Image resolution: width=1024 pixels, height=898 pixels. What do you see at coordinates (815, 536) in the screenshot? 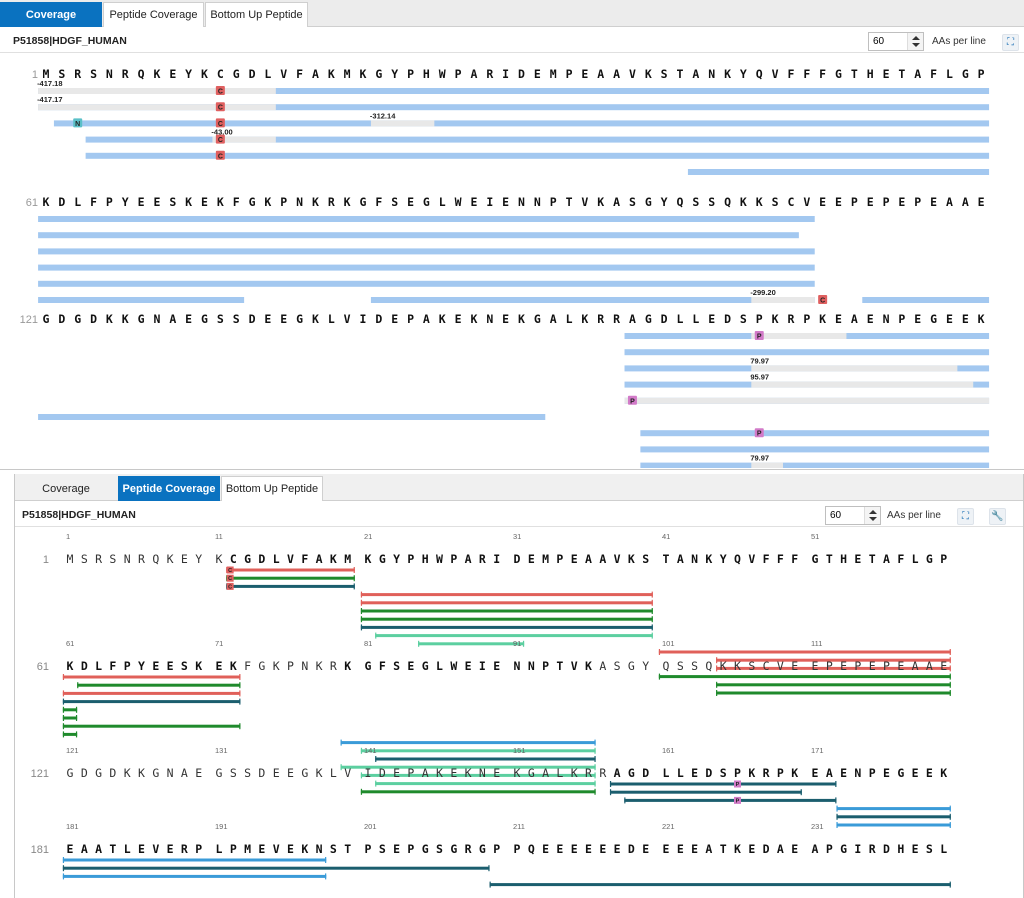
I see `tick-label: 51` at bounding box center [815, 536].